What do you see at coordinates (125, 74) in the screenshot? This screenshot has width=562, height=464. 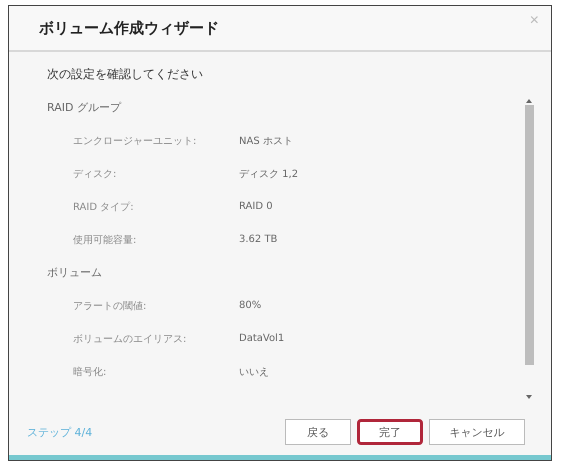 I see `instruction-text: 次の設定を確認してください` at bounding box center [125, 74].